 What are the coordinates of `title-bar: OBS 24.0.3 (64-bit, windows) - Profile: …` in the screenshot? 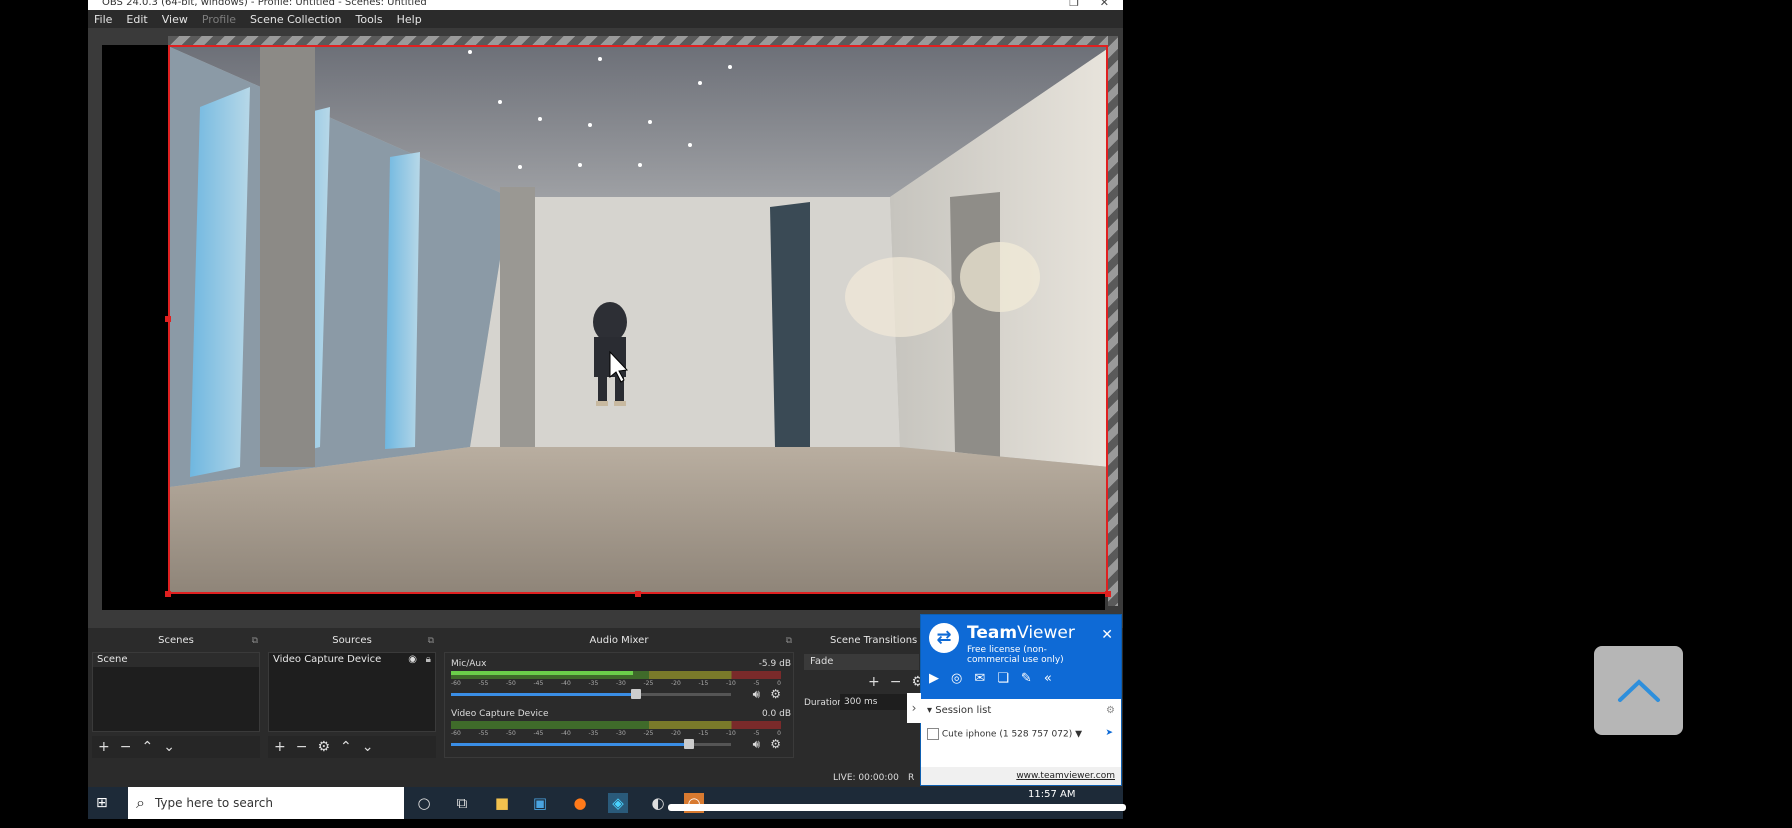 It's located at (605, 5).